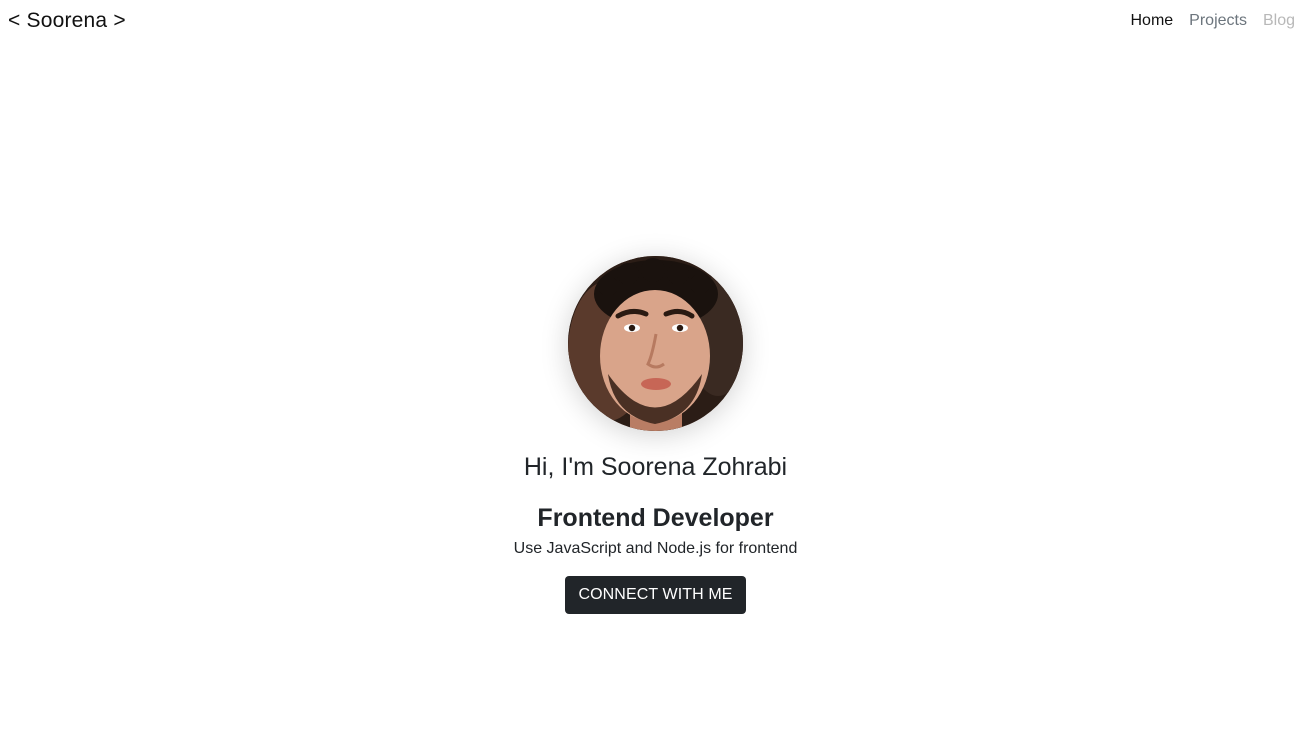 The width and height of the screenshot is (1311, 755). I want to click on profile-photo-icon, so click(655, 343).